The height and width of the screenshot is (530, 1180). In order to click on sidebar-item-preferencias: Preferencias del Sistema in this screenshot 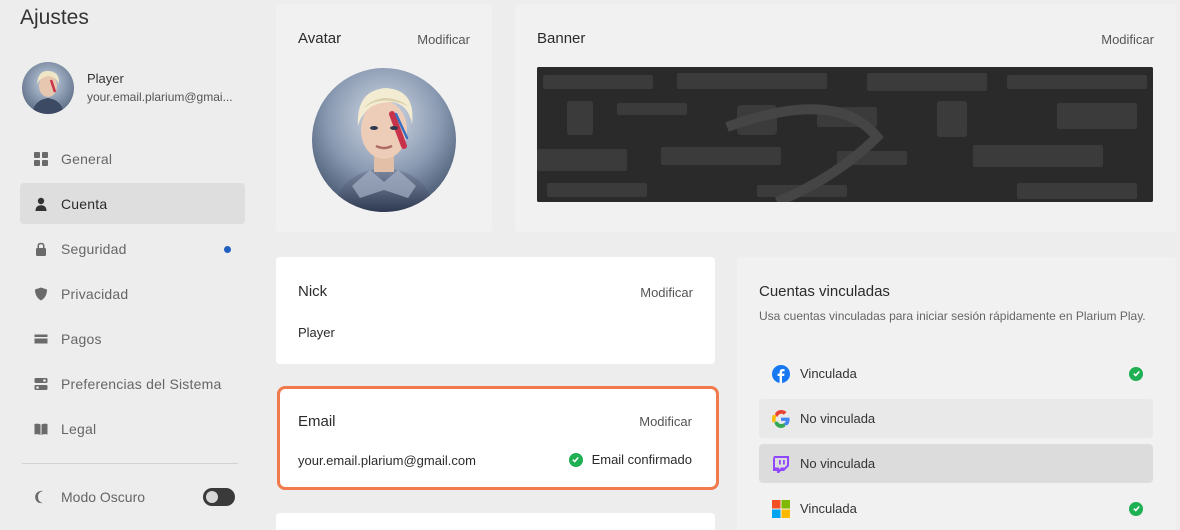, I will do `click(132, 383)`.